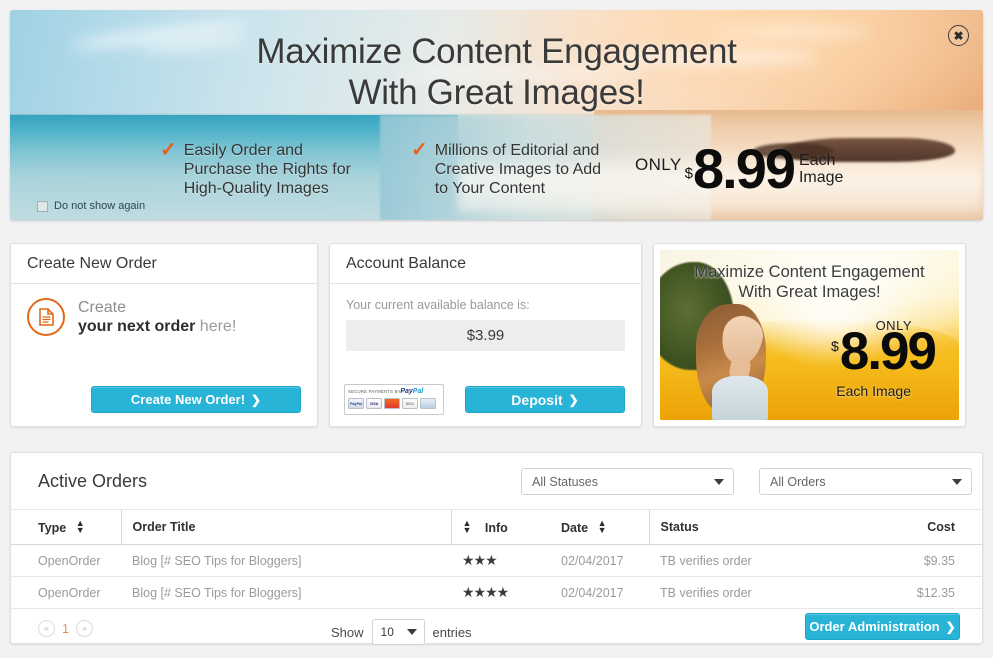 This screenshot has width=993, height=658. Describe the element at coordinates (627, 481) in the screenshot. I see `status-filter-dropdown: All Statuses` at that location.